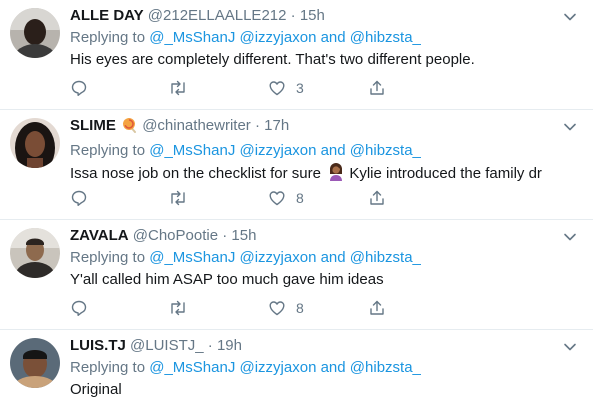 The image size is (593, 407). I want to click on lollipop-icon, so click(130, 128).